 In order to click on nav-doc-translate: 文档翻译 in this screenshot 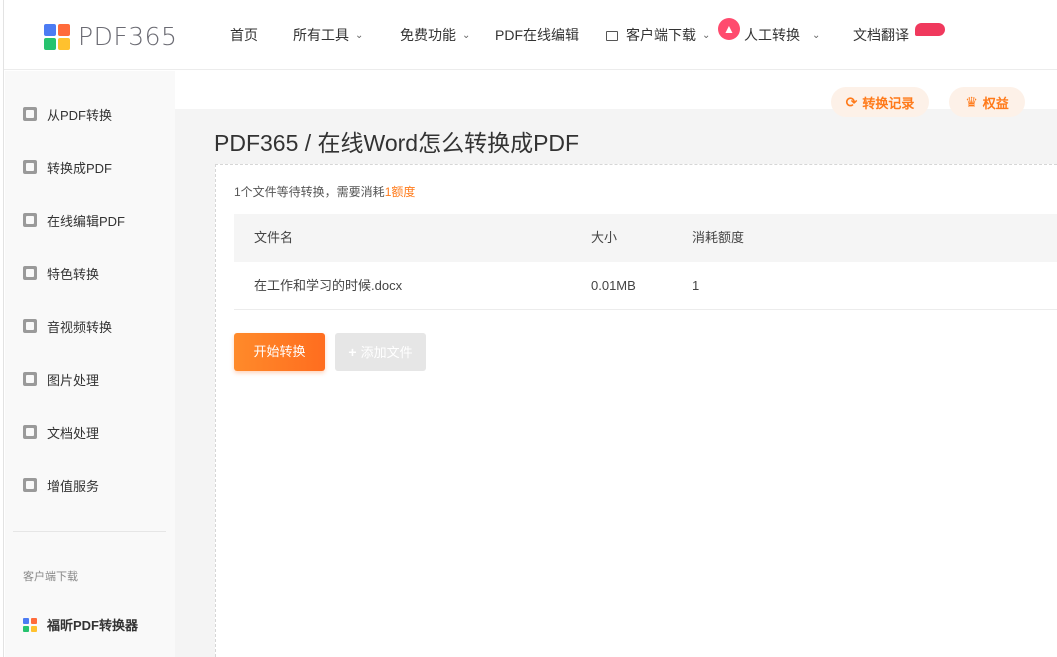, I will do `click(881, 35)`.